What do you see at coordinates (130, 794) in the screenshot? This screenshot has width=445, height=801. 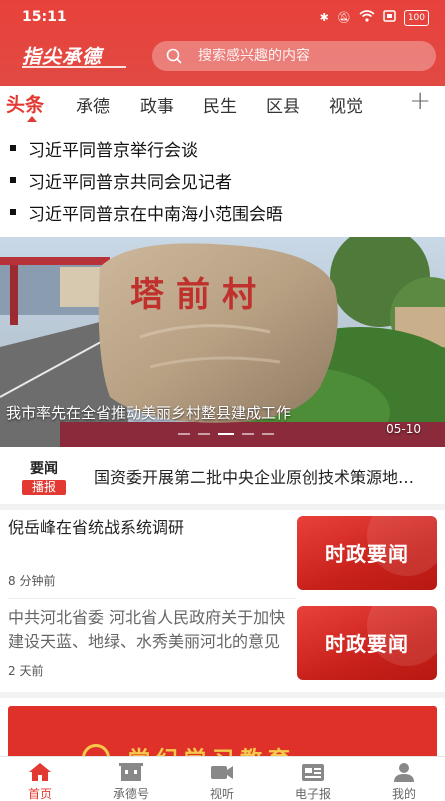 I see `nav-label: 承德号` at bounding box center [130, 794].